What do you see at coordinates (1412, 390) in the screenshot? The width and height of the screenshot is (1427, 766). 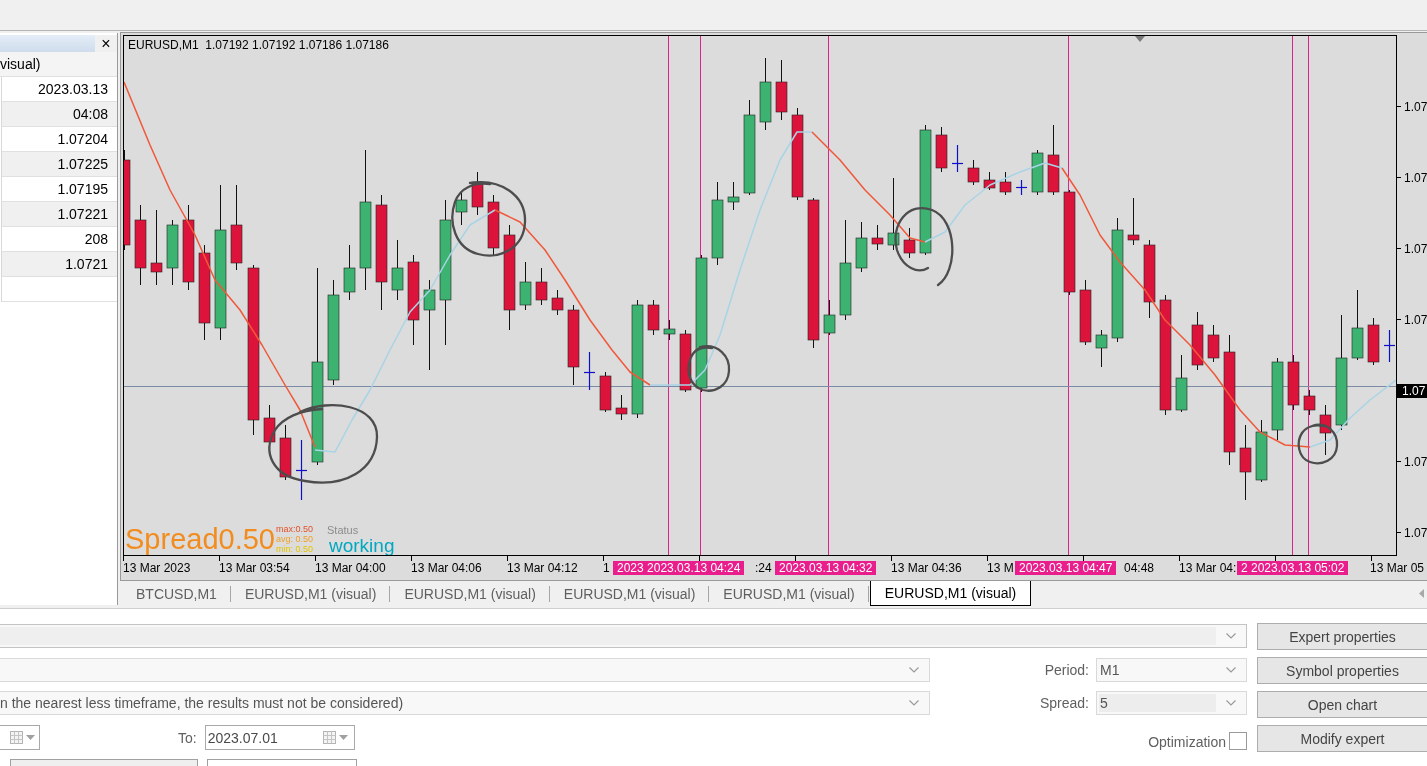 I see `current-price-label: 1.07` at bounding box center [1412, 390].